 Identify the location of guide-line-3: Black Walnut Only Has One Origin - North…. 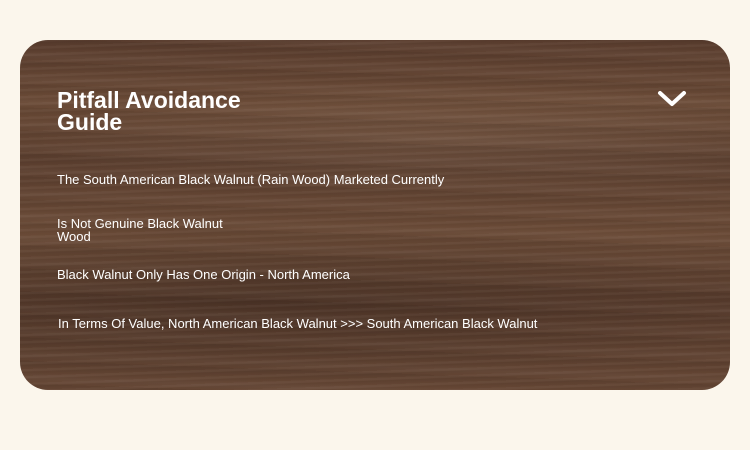
(203, 274).